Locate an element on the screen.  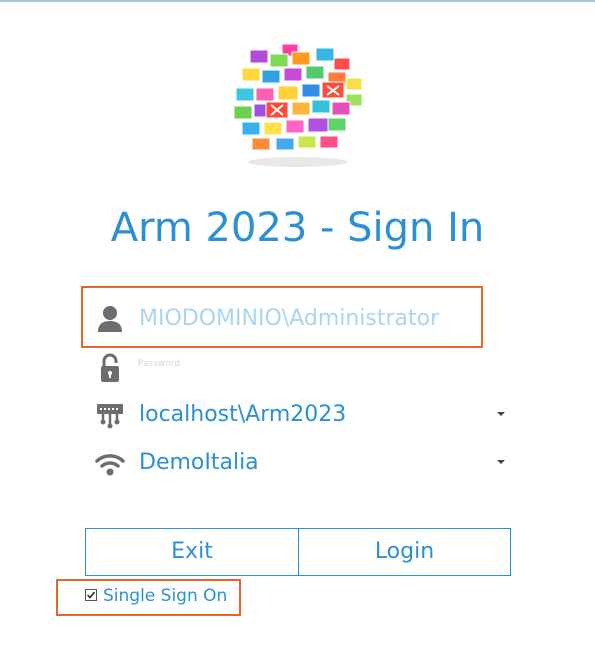
login-button: Login is located at coordinates (404, 552).